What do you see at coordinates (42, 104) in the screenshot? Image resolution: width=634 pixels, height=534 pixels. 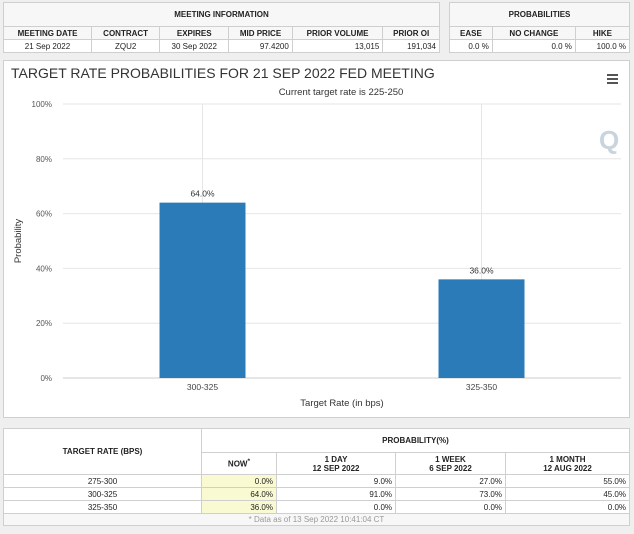 I see `y-tick-label: 100%` at bounding box center [42, 104].